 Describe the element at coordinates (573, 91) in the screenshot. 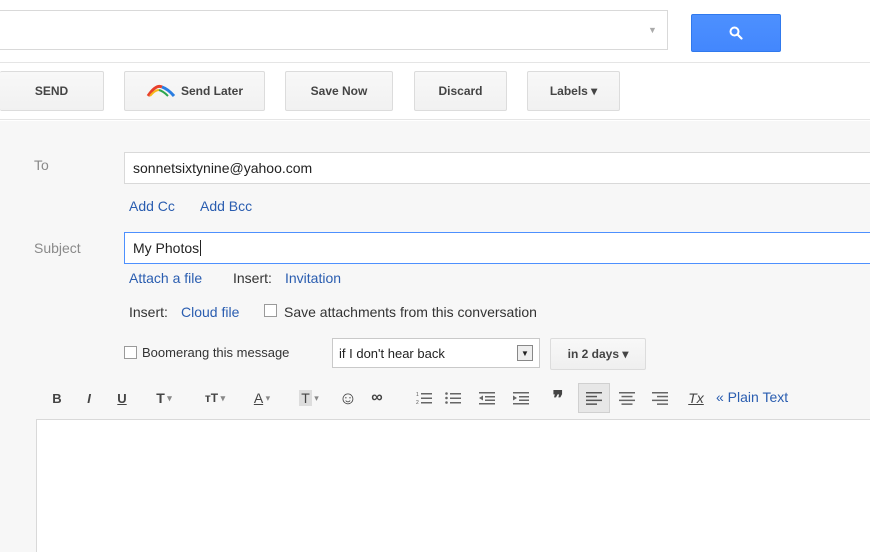

I see `labels-button: Labels ▾` at that location.